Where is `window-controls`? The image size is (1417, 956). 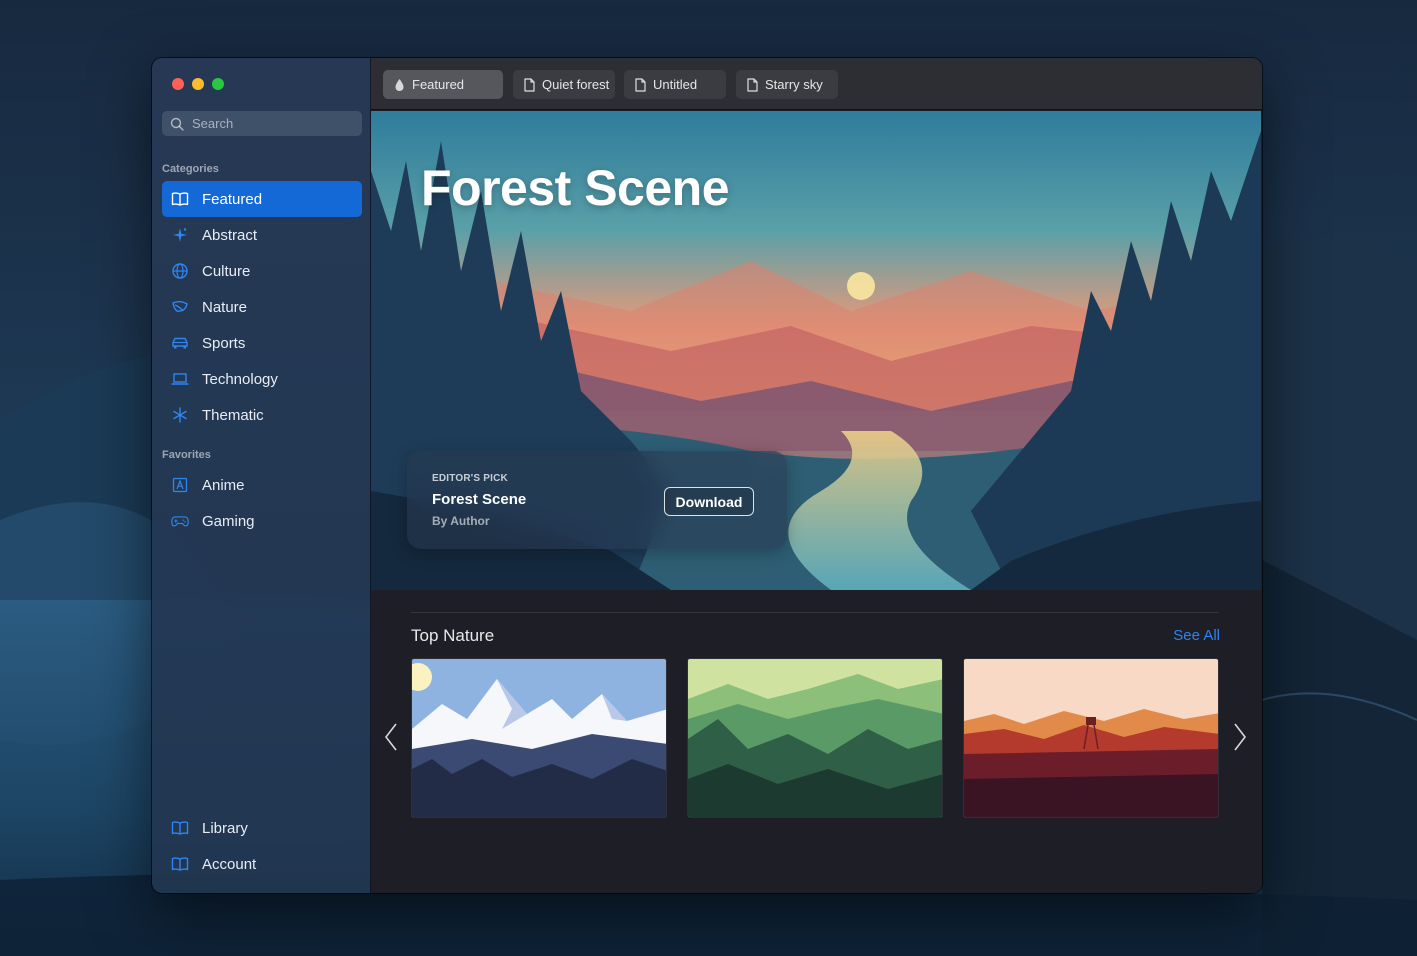
window-controls is located at coordinates (198, 84).